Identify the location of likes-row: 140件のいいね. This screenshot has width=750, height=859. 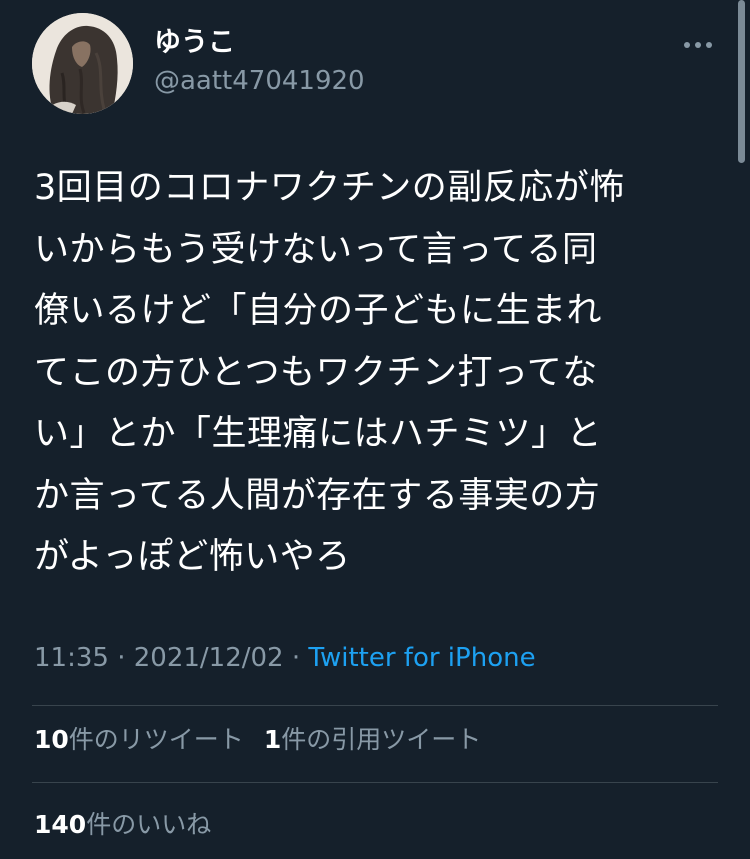
(122, 825).